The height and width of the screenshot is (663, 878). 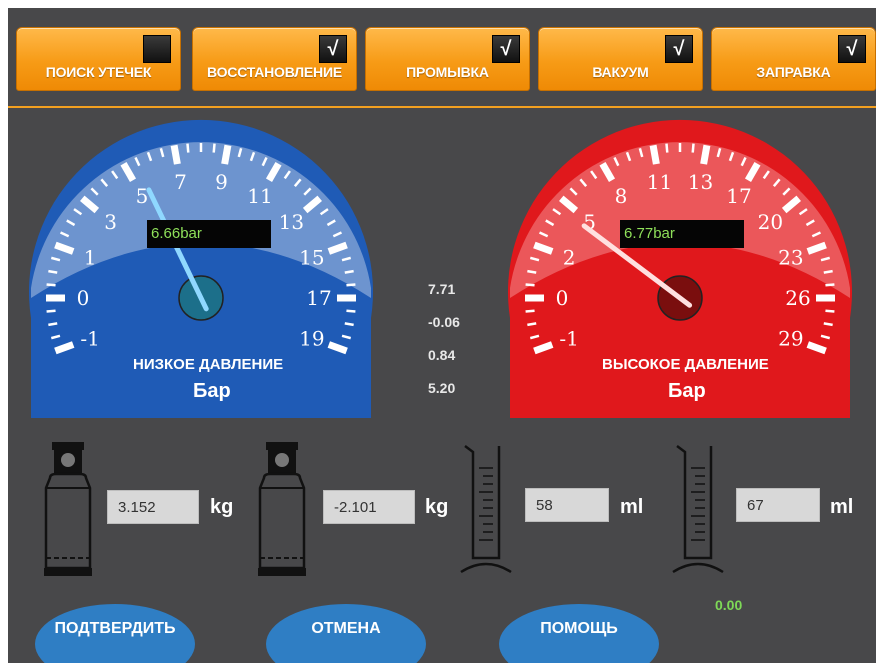 I want to click on tab-leak-search: ПОИСК УТЕЧЕК, so click(x=98, y=59).